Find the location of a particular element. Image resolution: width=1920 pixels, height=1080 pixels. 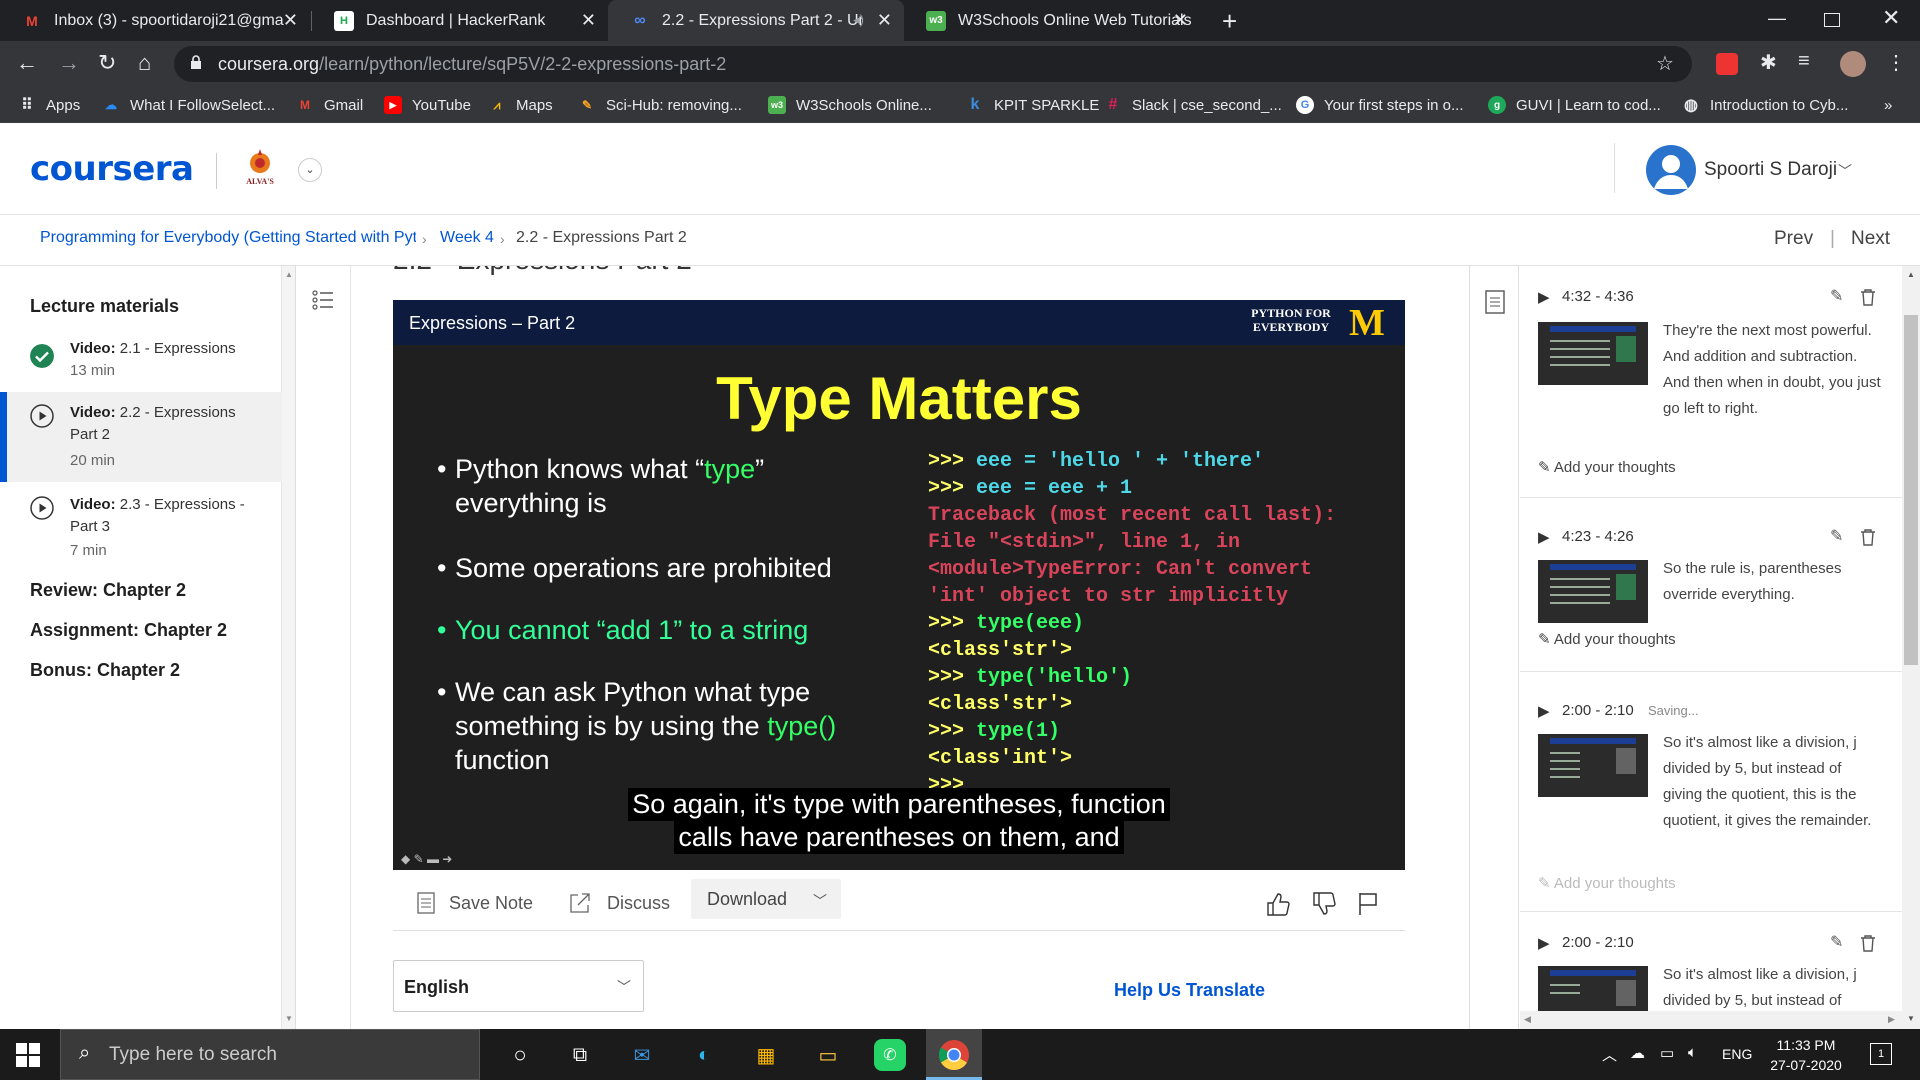

task-view-icon: ⧉ is located at coordinates (580, 1055).